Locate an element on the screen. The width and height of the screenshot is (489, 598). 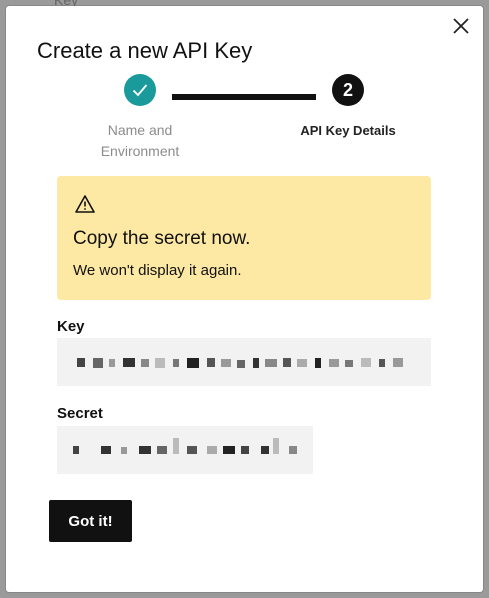
step-2-indicator: 2 is located at coordinates (348, 90).